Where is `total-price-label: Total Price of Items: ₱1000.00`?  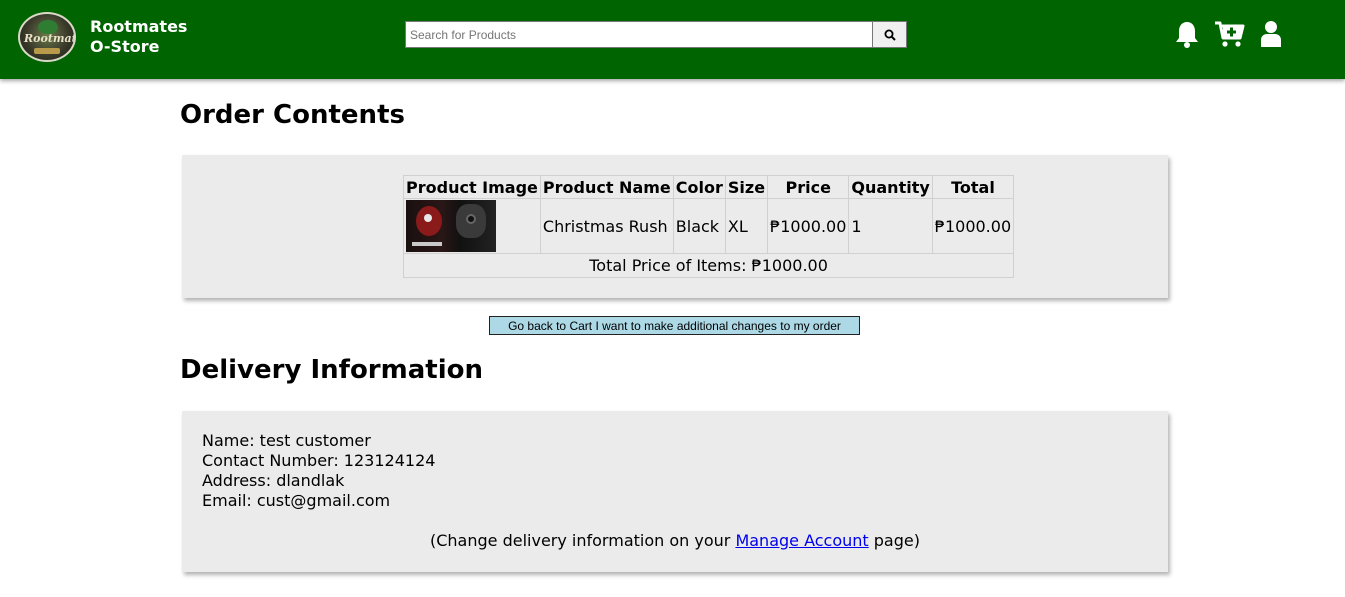 total-price-label: Total Price of Items: ₱1000.00 is located at coordinates (708, 265).